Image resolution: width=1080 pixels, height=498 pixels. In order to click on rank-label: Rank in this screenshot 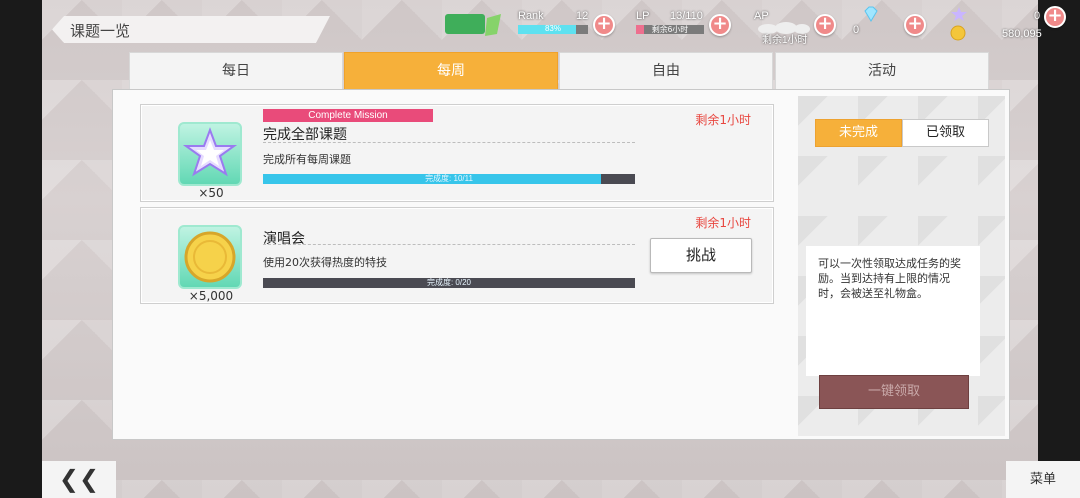, I will do `click(531, 16)`.